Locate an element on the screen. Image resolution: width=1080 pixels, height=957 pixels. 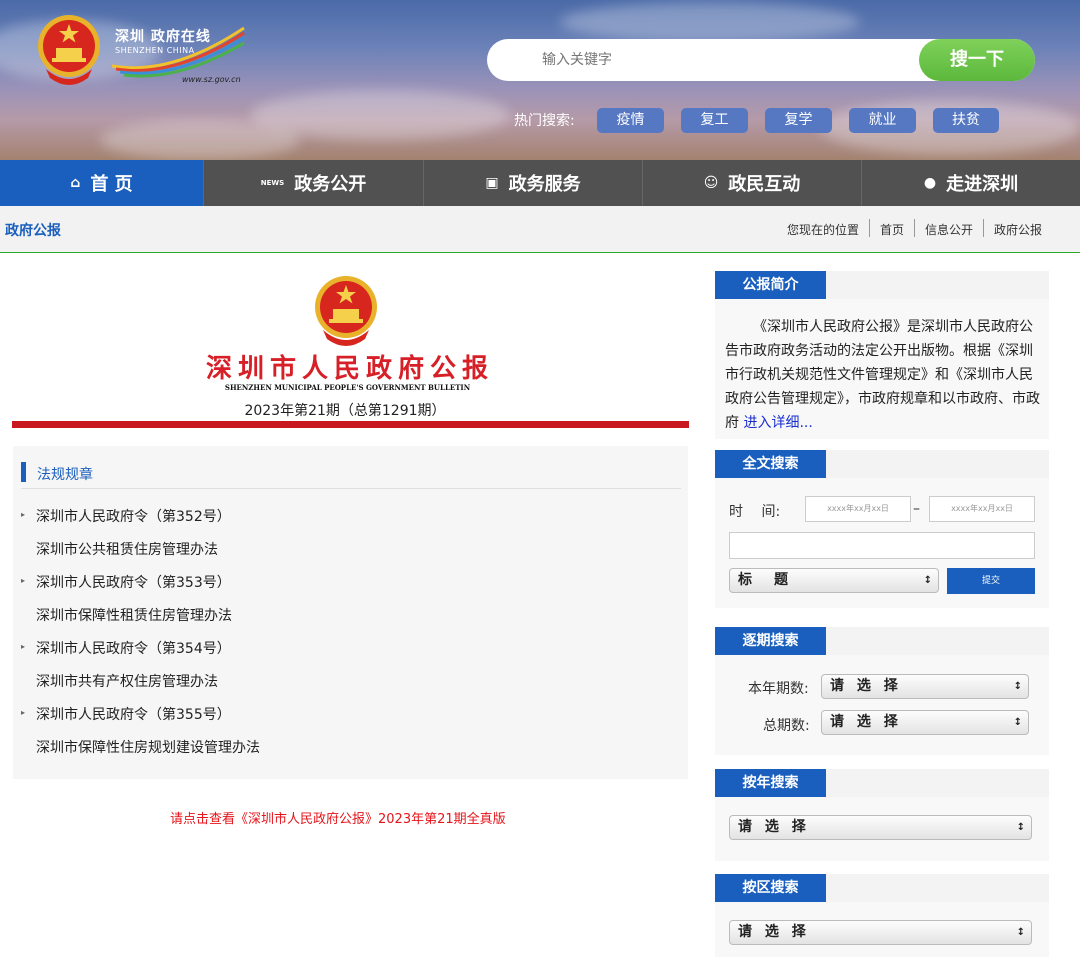
year-issue-label: 本年期数: is located at coordinates (778, 689).